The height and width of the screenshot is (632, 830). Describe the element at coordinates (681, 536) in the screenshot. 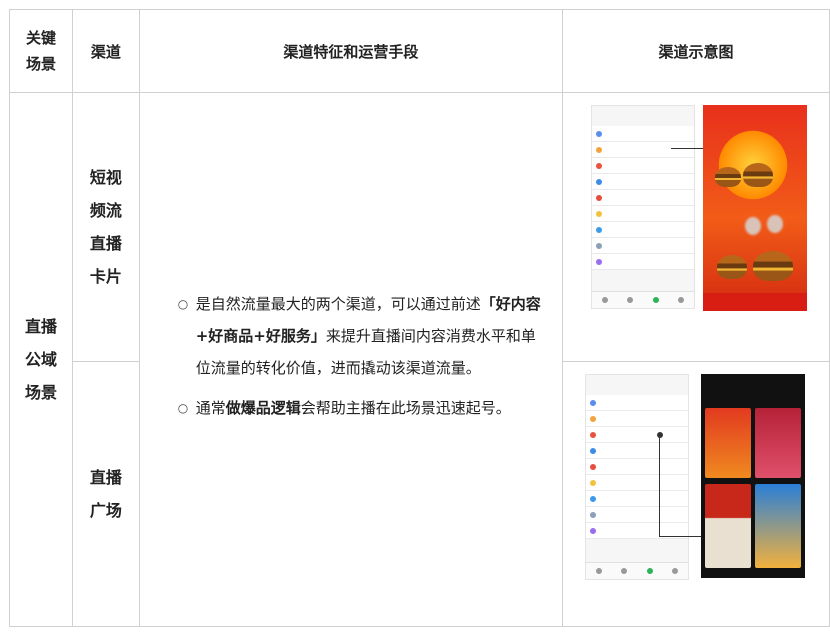

I see `pointer-line-horizontal` at that location.